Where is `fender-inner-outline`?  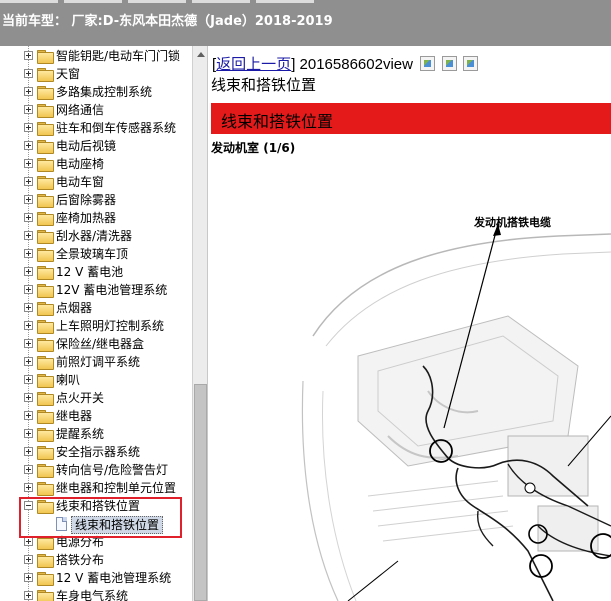 fender-inner-outline is located at coordinates (339, 495).